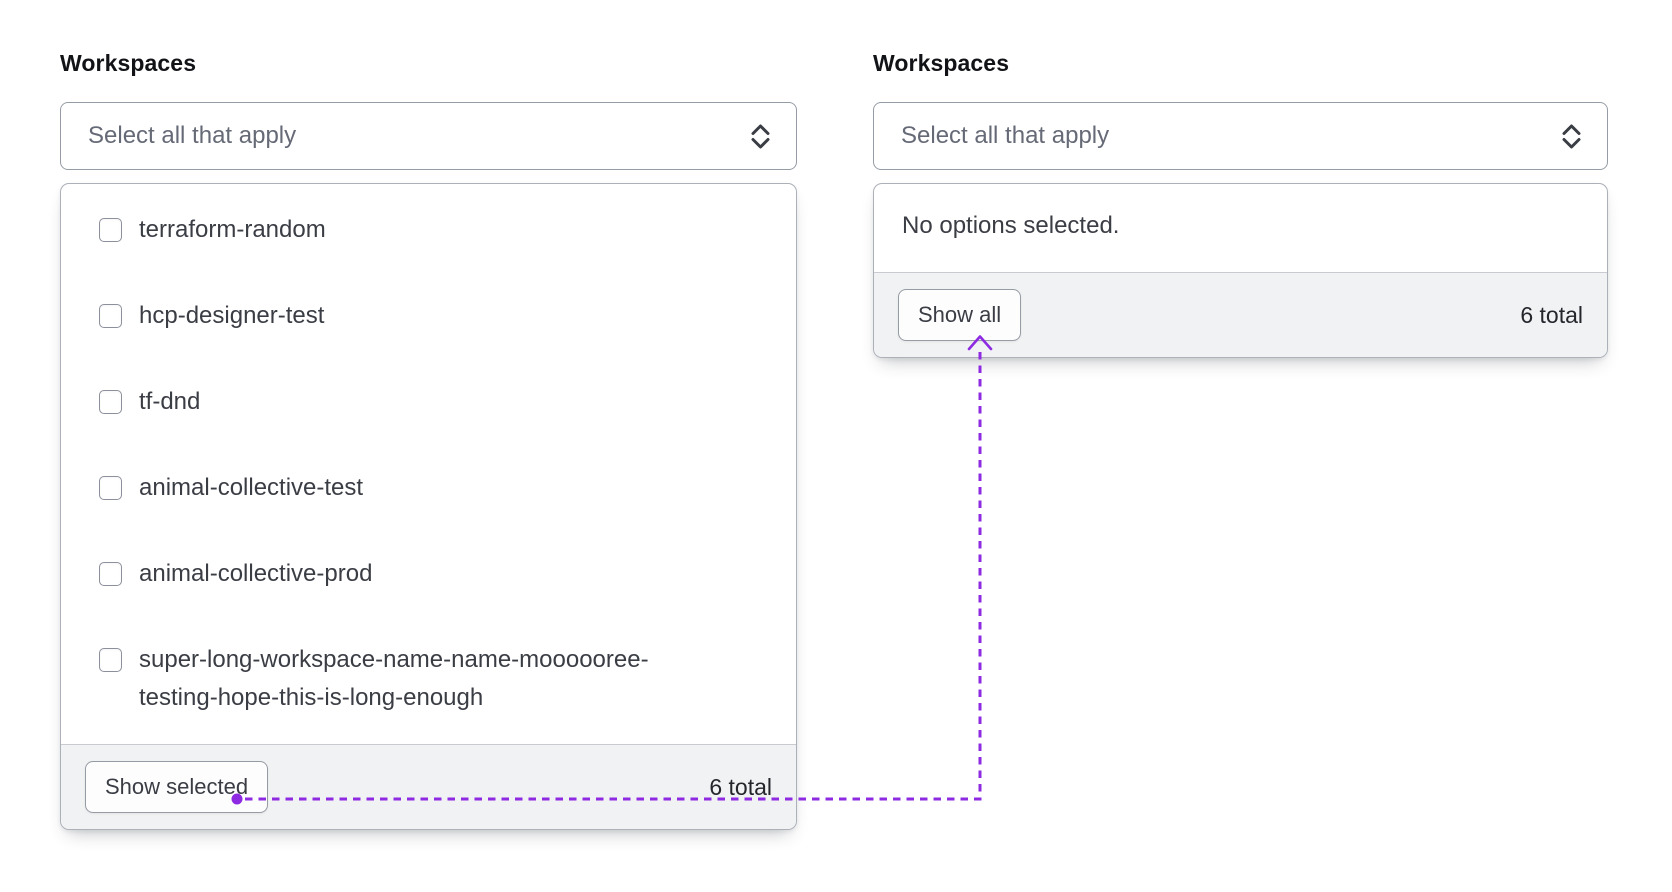 The height and width of the screenshot is (892, 1672). Describe the element at coordinates (960, 315) in the screenshot. I see `show-all-button: Show all` at that location.